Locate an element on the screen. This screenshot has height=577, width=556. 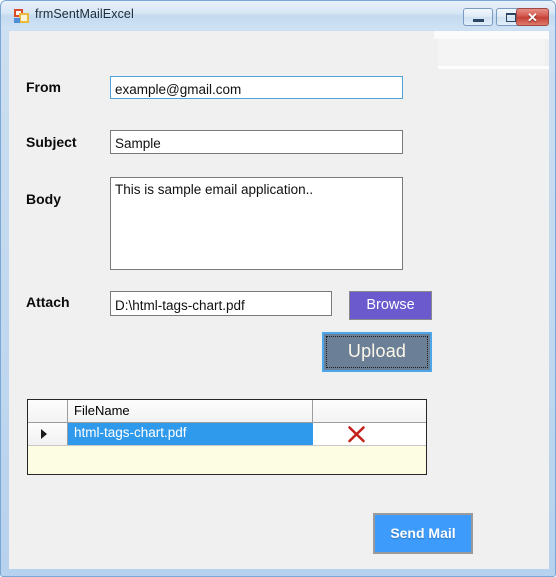
send-mail-button-label: Send Mail is located at coordinates (423, 533).